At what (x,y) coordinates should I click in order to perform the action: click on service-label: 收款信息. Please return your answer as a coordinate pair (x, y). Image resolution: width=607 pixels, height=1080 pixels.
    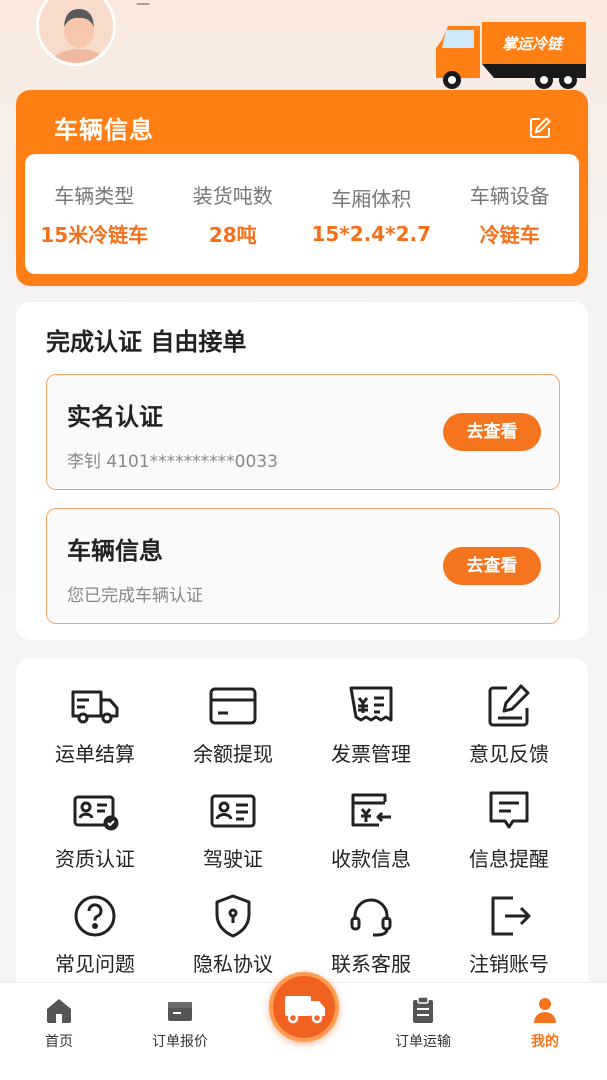
    Looking at the image, I should click on (371, 859).